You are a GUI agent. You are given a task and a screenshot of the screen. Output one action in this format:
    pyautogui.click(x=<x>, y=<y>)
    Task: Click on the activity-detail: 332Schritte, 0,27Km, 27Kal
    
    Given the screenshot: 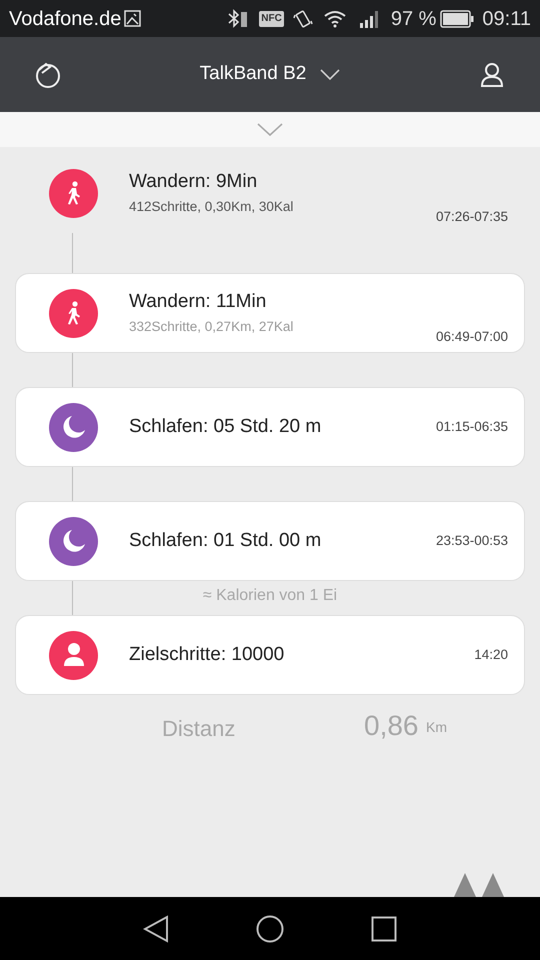 What is the action you would take?
    pyautogui.click(x=211, y=327)
    